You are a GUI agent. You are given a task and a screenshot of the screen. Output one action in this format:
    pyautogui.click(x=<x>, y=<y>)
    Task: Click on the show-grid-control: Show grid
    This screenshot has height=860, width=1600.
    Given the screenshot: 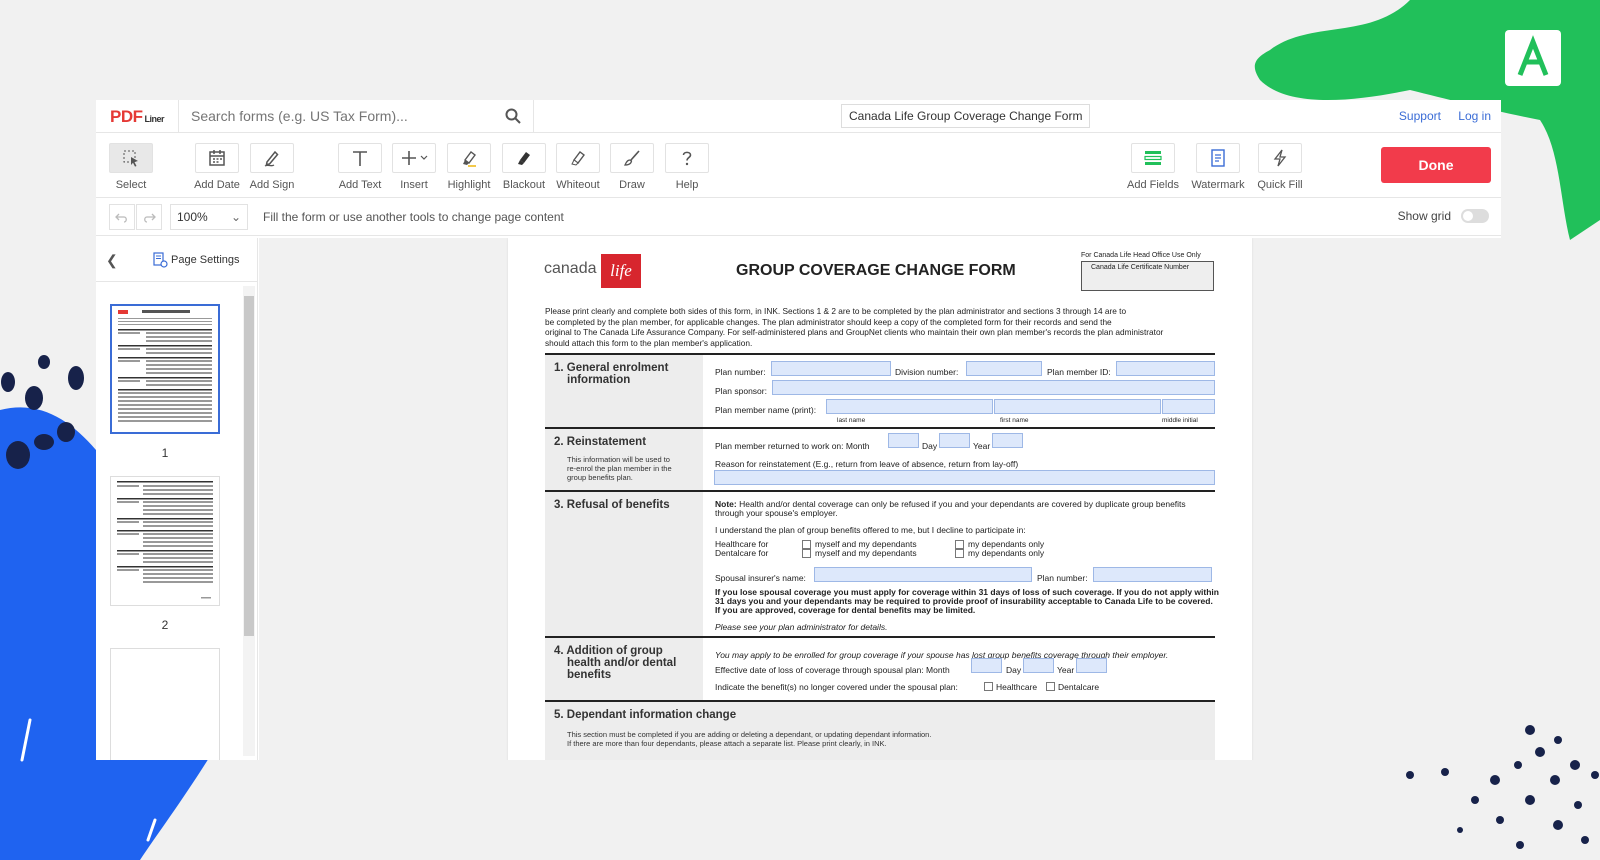 What is the action you would take?
    pyautogui.click(x=1443, y=216)
    